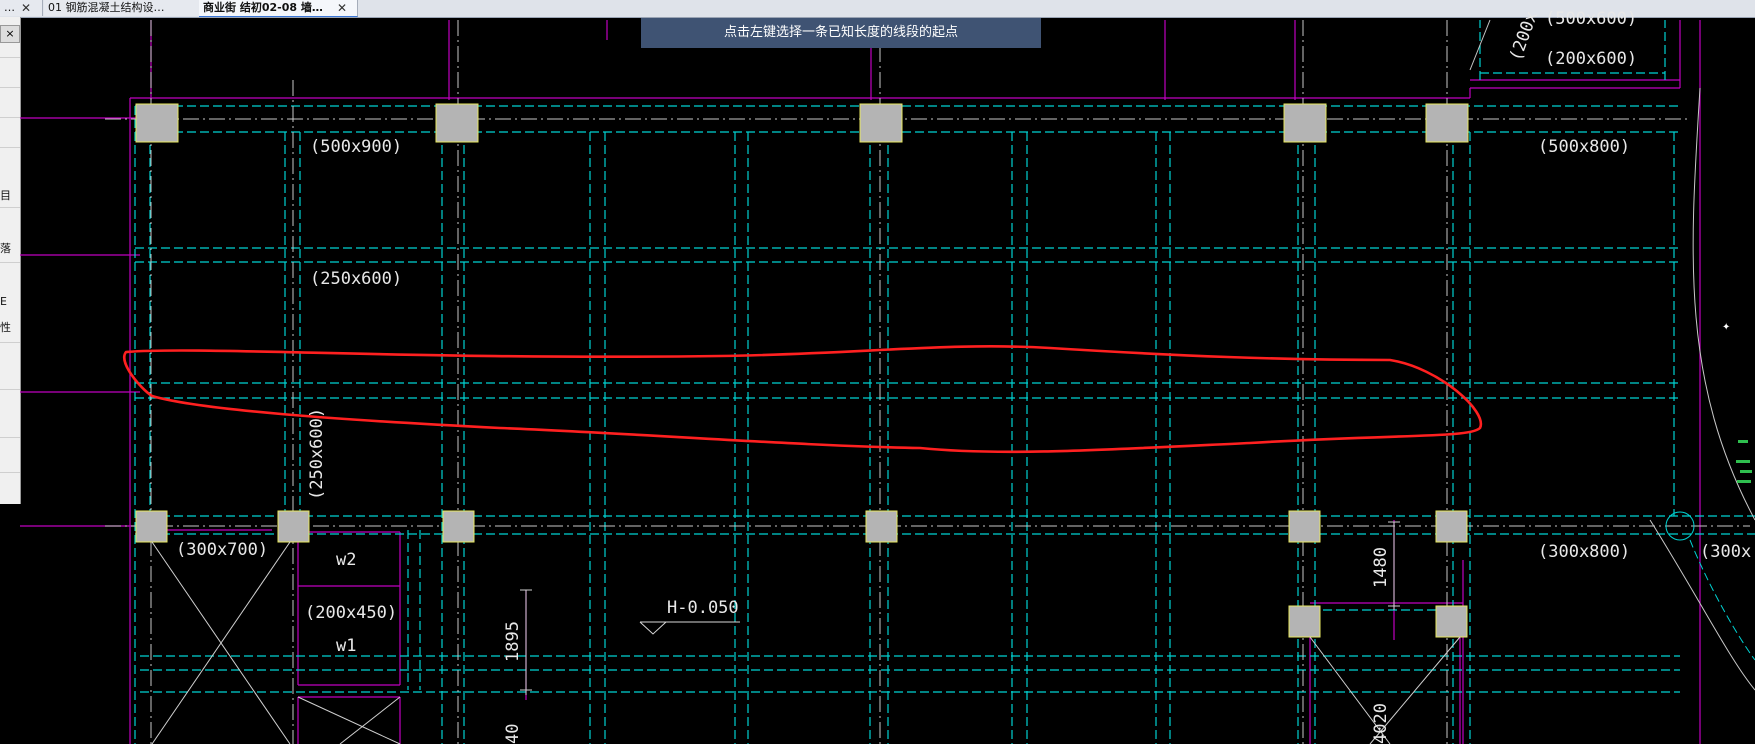  Describe the element at coordinates (689, 628) in the screenshot. I see `elevation-symbol` at that location.